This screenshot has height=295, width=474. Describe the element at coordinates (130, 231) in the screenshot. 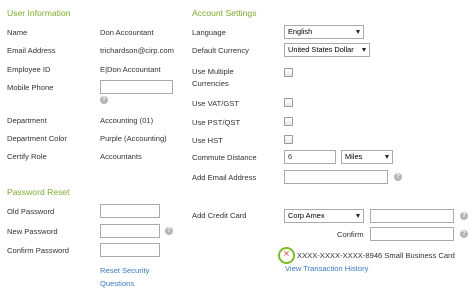

I see `new-password-input` at that location.